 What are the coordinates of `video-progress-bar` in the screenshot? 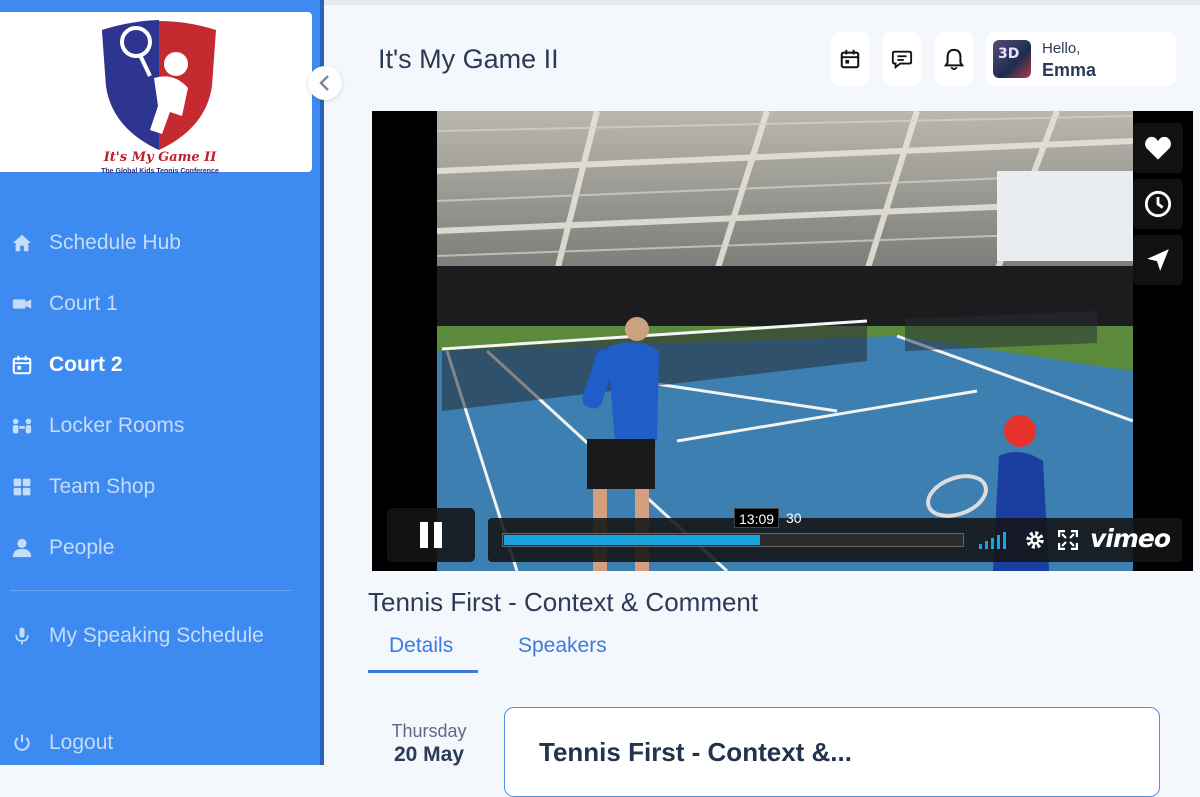 It's located at (733, 540).